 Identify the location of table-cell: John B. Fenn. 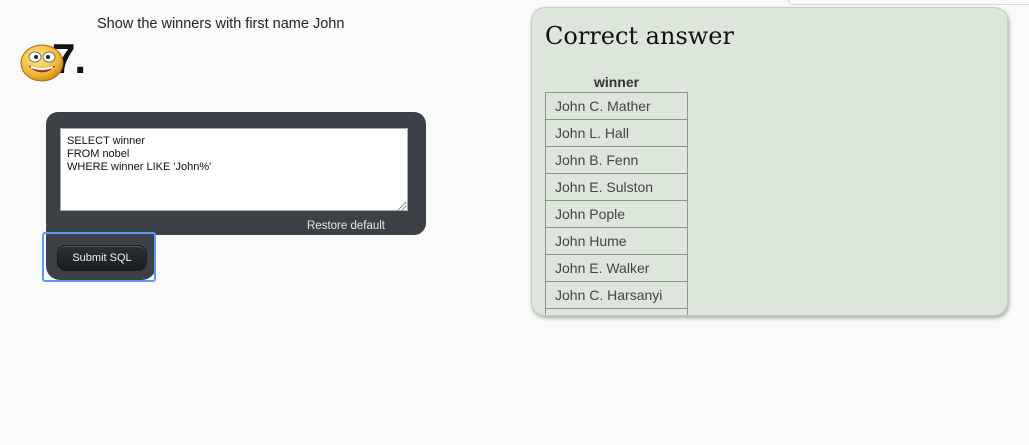
(616, 160).